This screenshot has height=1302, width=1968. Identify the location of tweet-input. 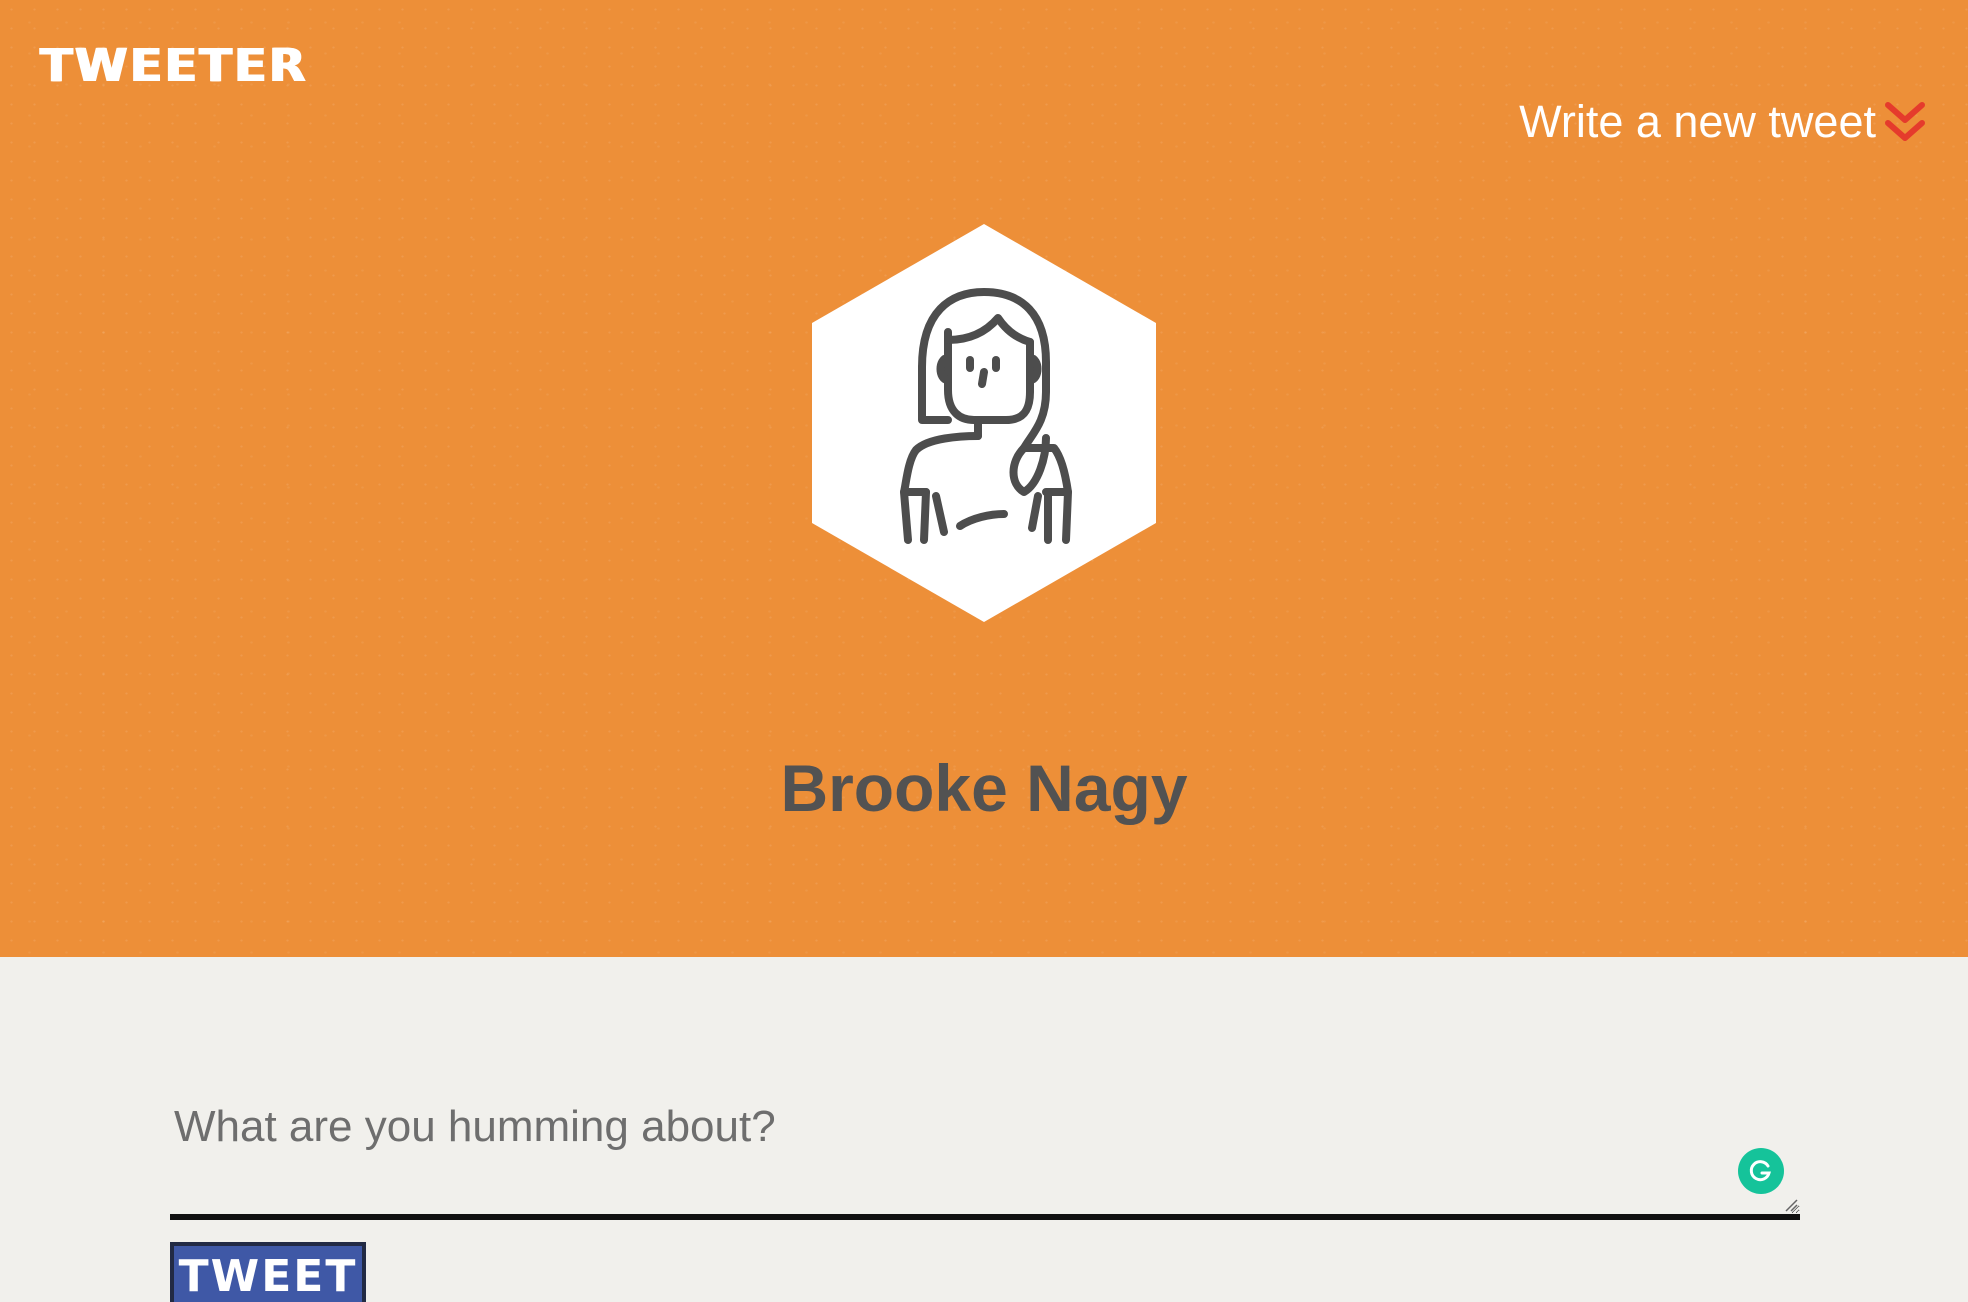
(985, 1150).